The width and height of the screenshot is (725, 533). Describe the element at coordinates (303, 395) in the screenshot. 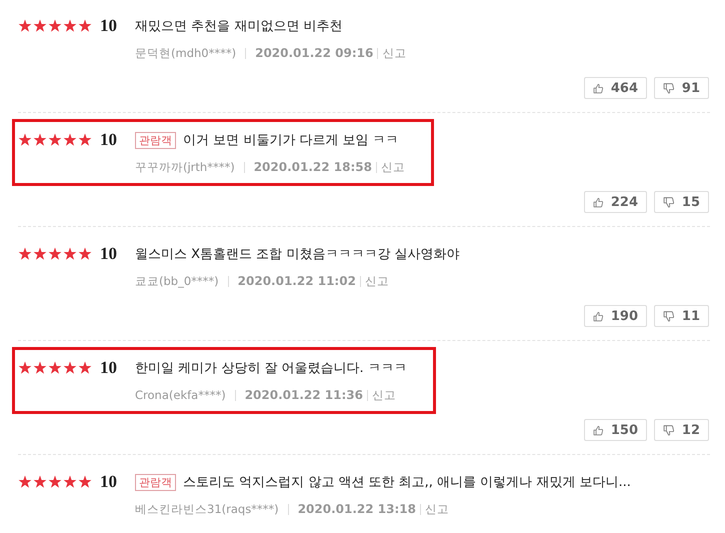

I see `review-date: 2020.01.22 11:36` at that location.